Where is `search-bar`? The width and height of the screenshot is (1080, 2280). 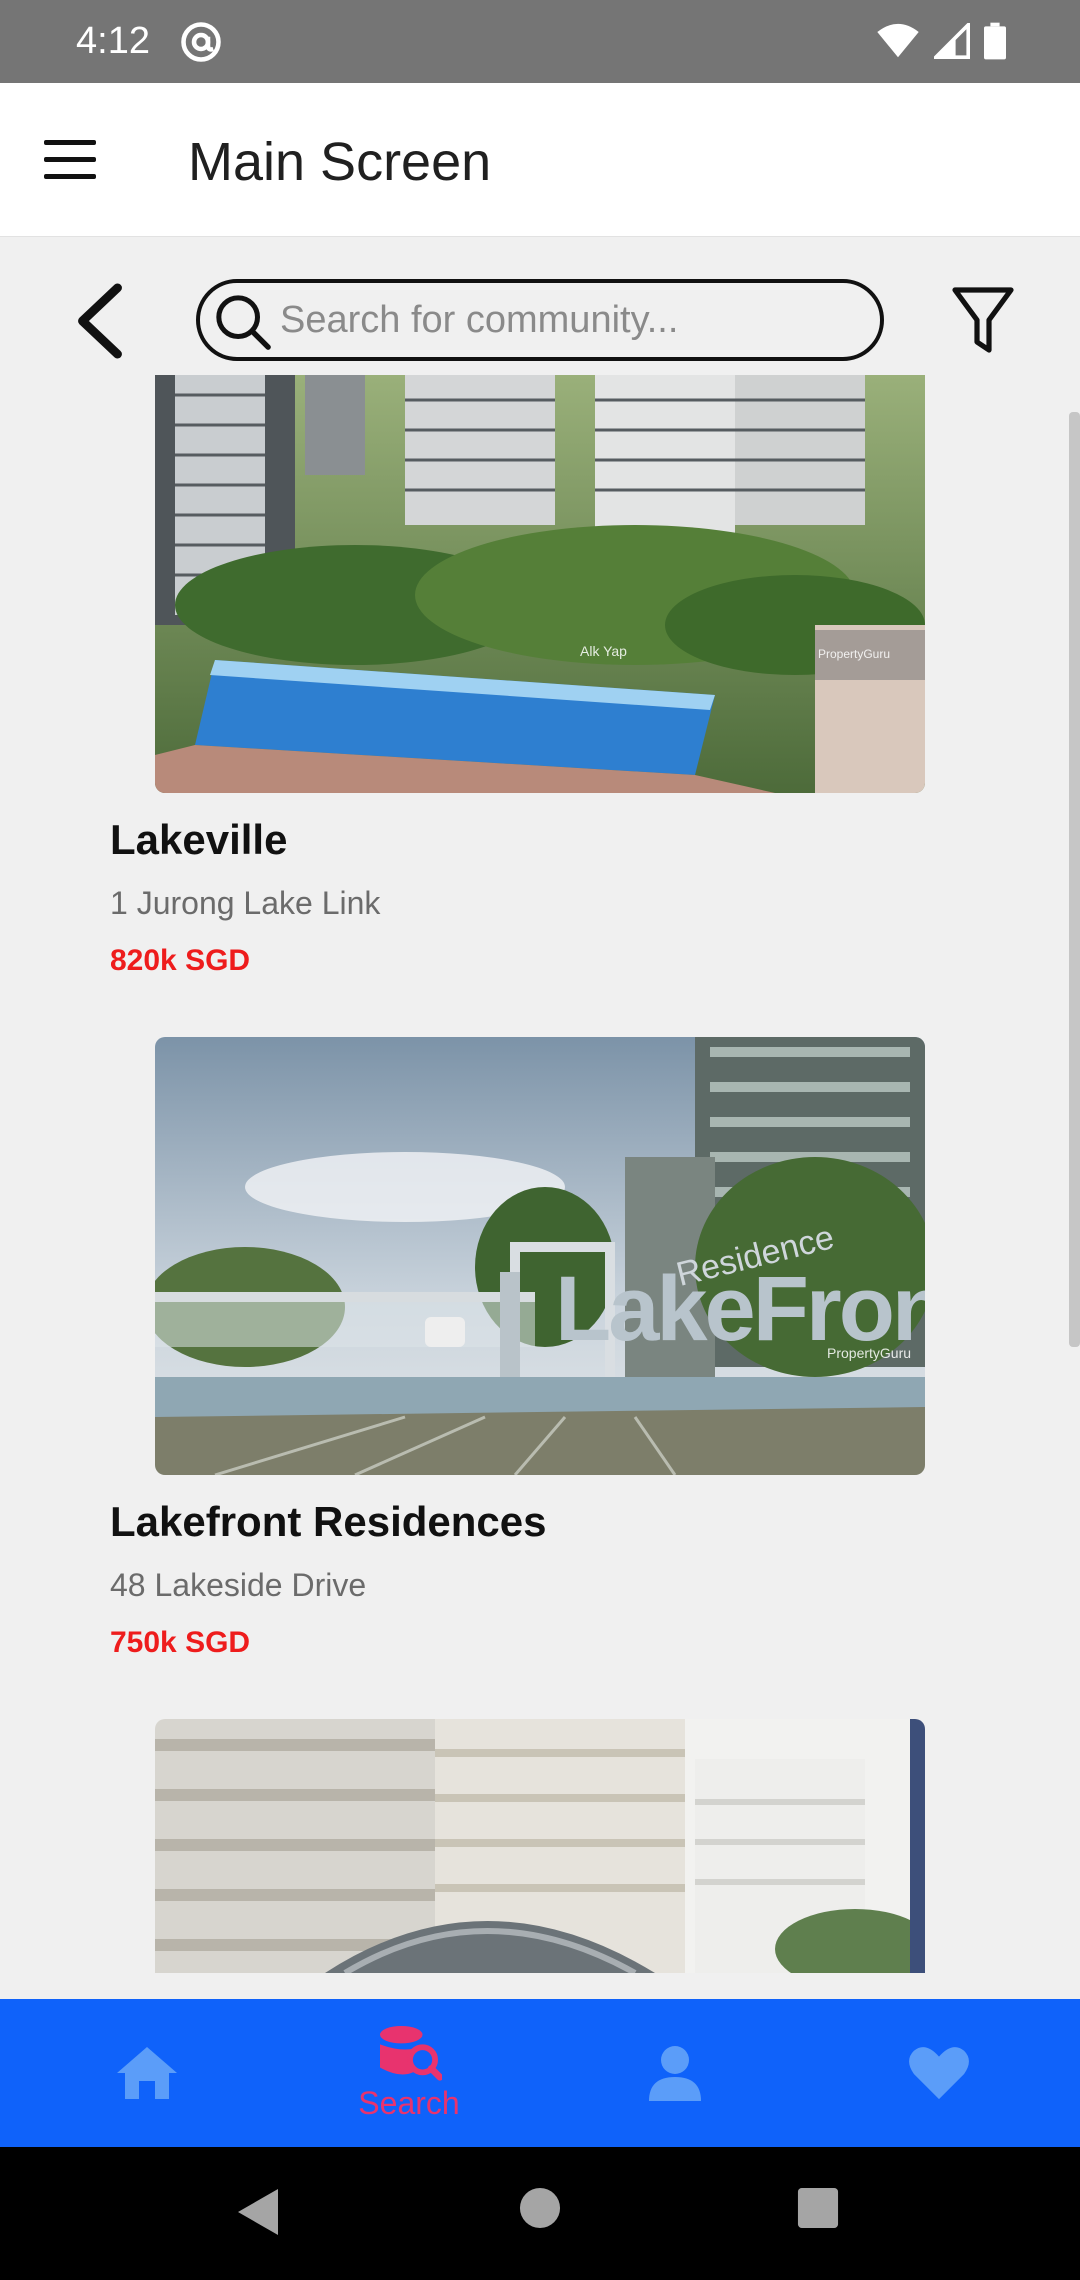 search-bar is located at coordinates (540, 320).